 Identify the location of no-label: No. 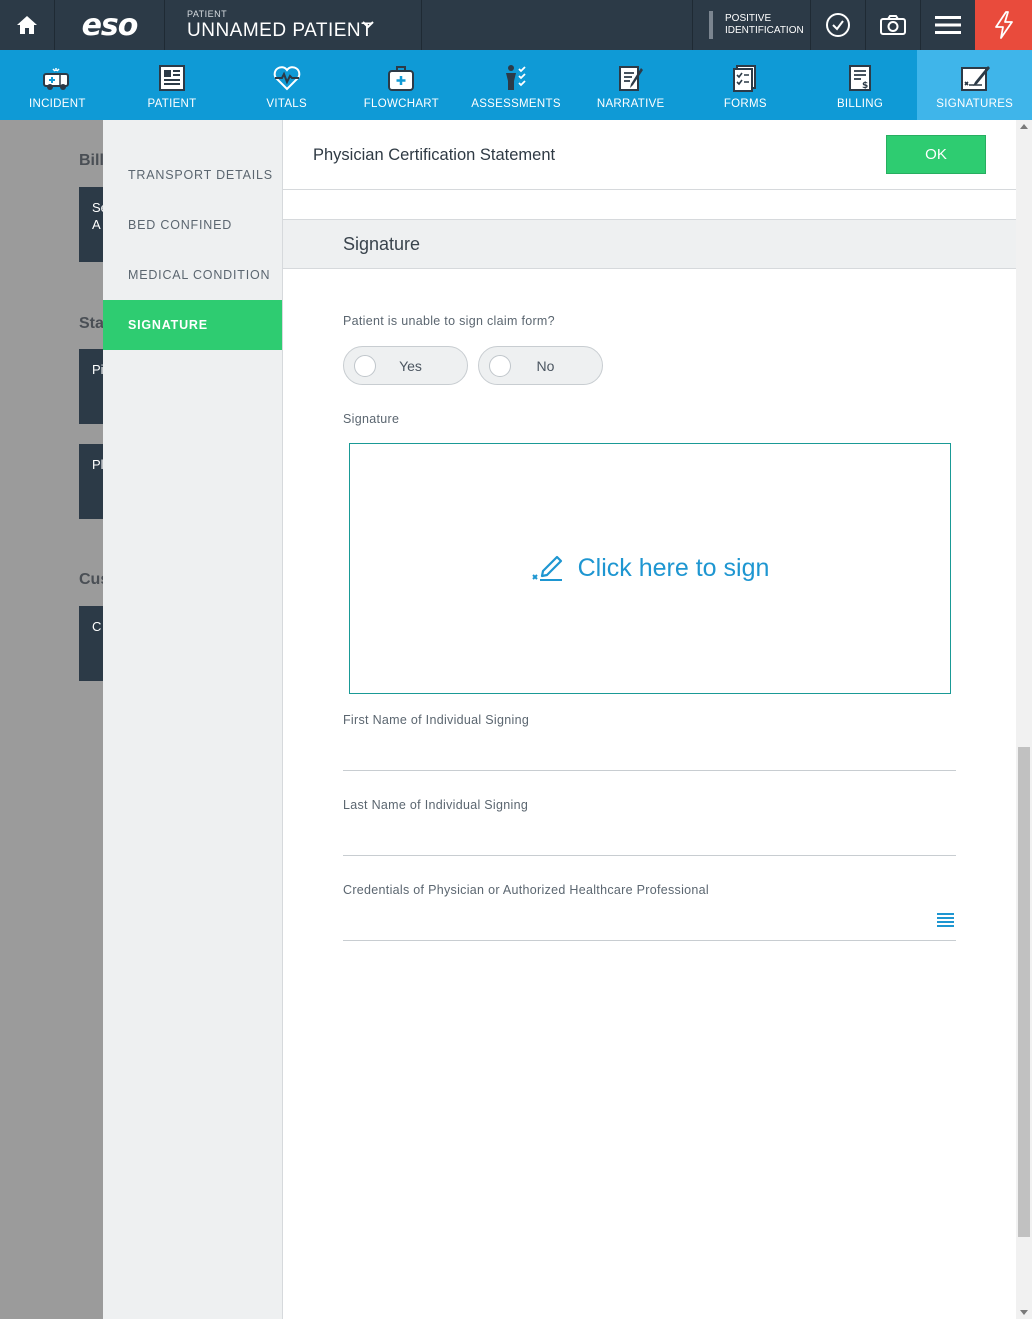
(545, 365).